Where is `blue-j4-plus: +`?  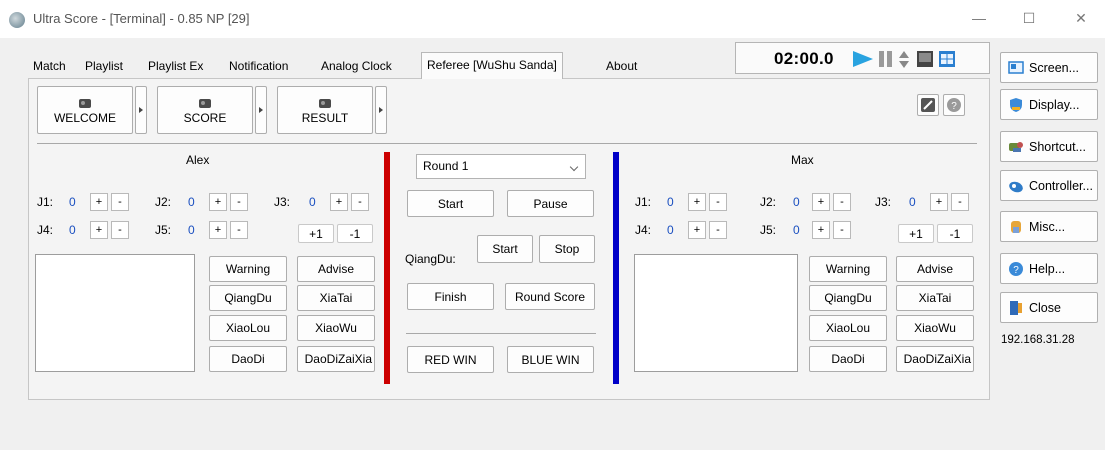 blue-j4-plus: + is located at coordinates (697, 230).